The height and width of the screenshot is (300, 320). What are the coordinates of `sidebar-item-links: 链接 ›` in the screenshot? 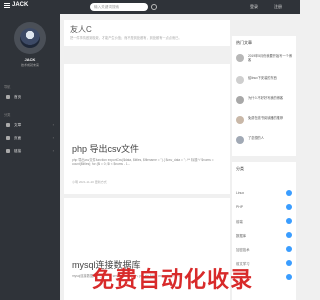 It's located at (30, 151).